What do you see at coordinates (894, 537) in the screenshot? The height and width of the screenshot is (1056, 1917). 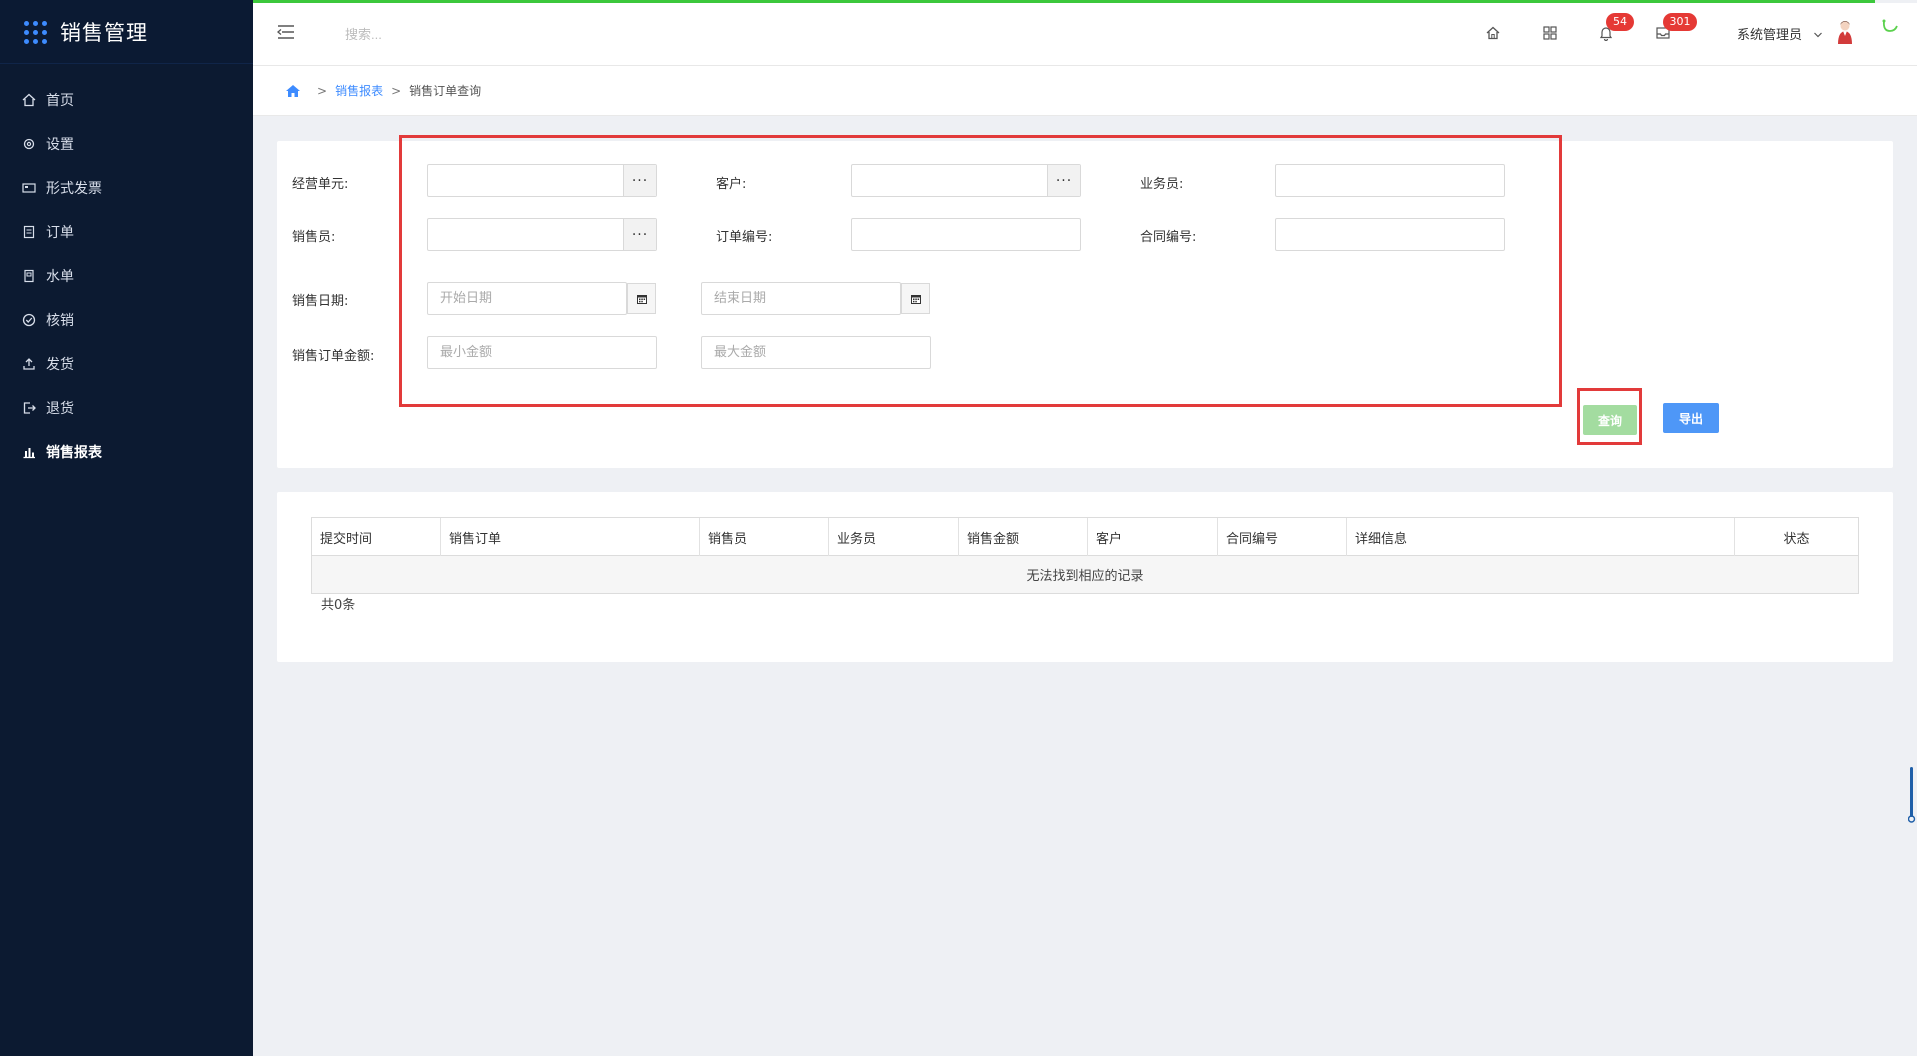 I see `column-salesman: 业务员` at bounding box center [894, 537].